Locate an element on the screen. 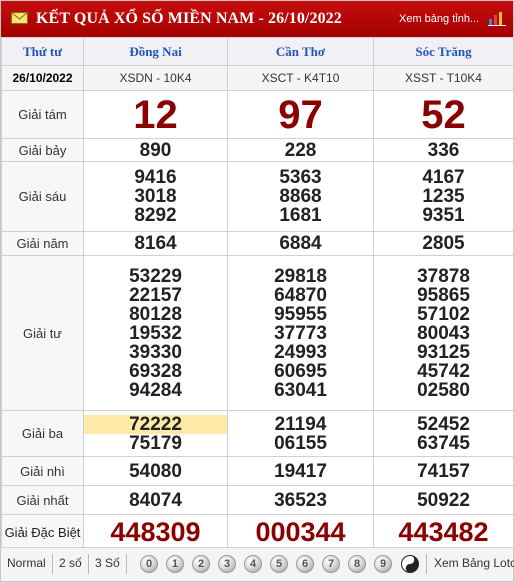 The width and height of the screenshot is (514, 582). winning-number: 95955 is located at coordinates (300, 314).